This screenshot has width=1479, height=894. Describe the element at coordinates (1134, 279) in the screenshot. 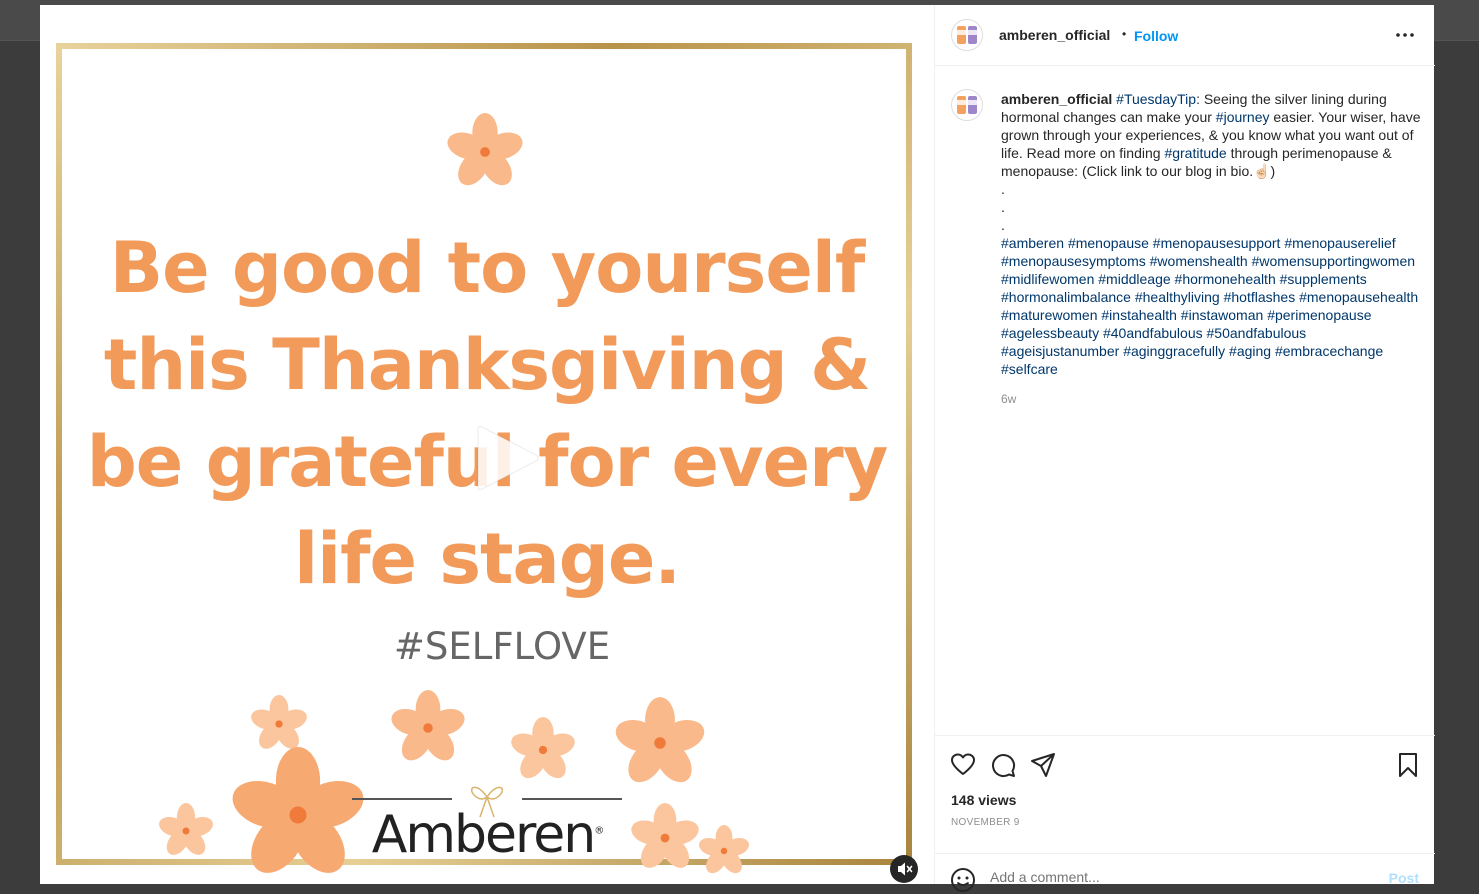

I see `hashtag-link: #middleage` at that location.